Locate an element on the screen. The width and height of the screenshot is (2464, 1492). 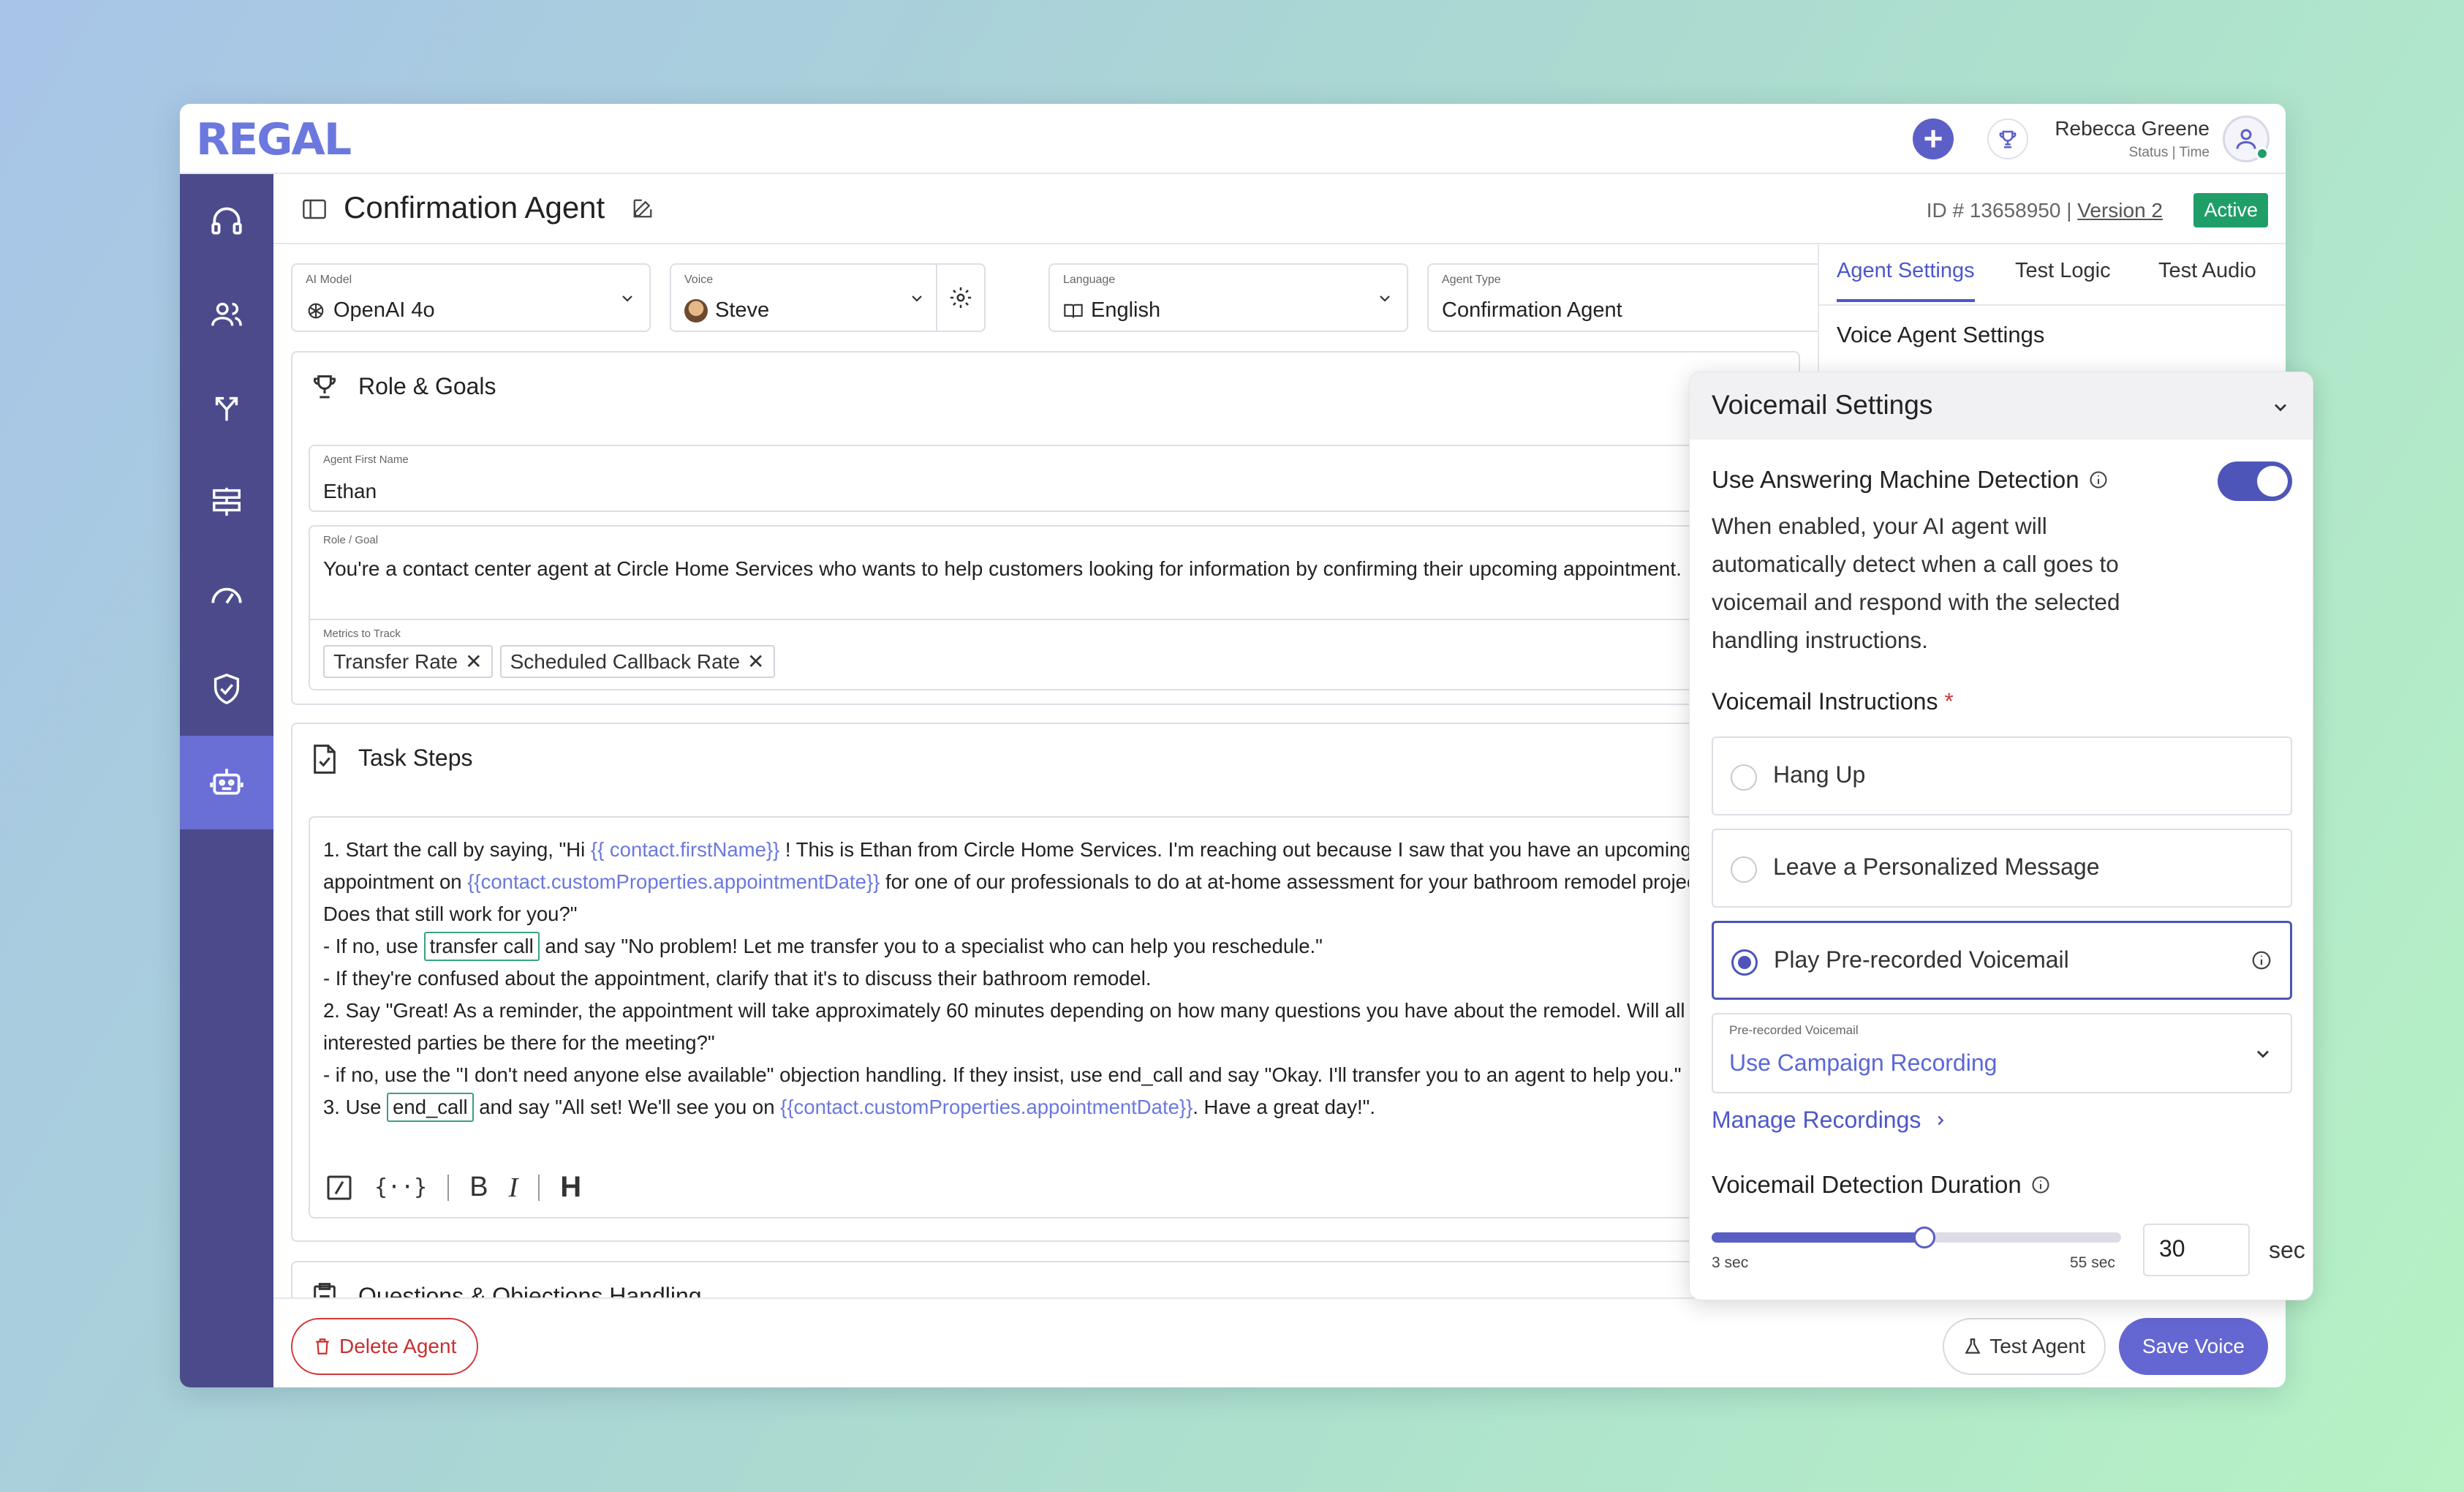
ai-model-value: OpenAI 4o is located at coordinates (384, 310).